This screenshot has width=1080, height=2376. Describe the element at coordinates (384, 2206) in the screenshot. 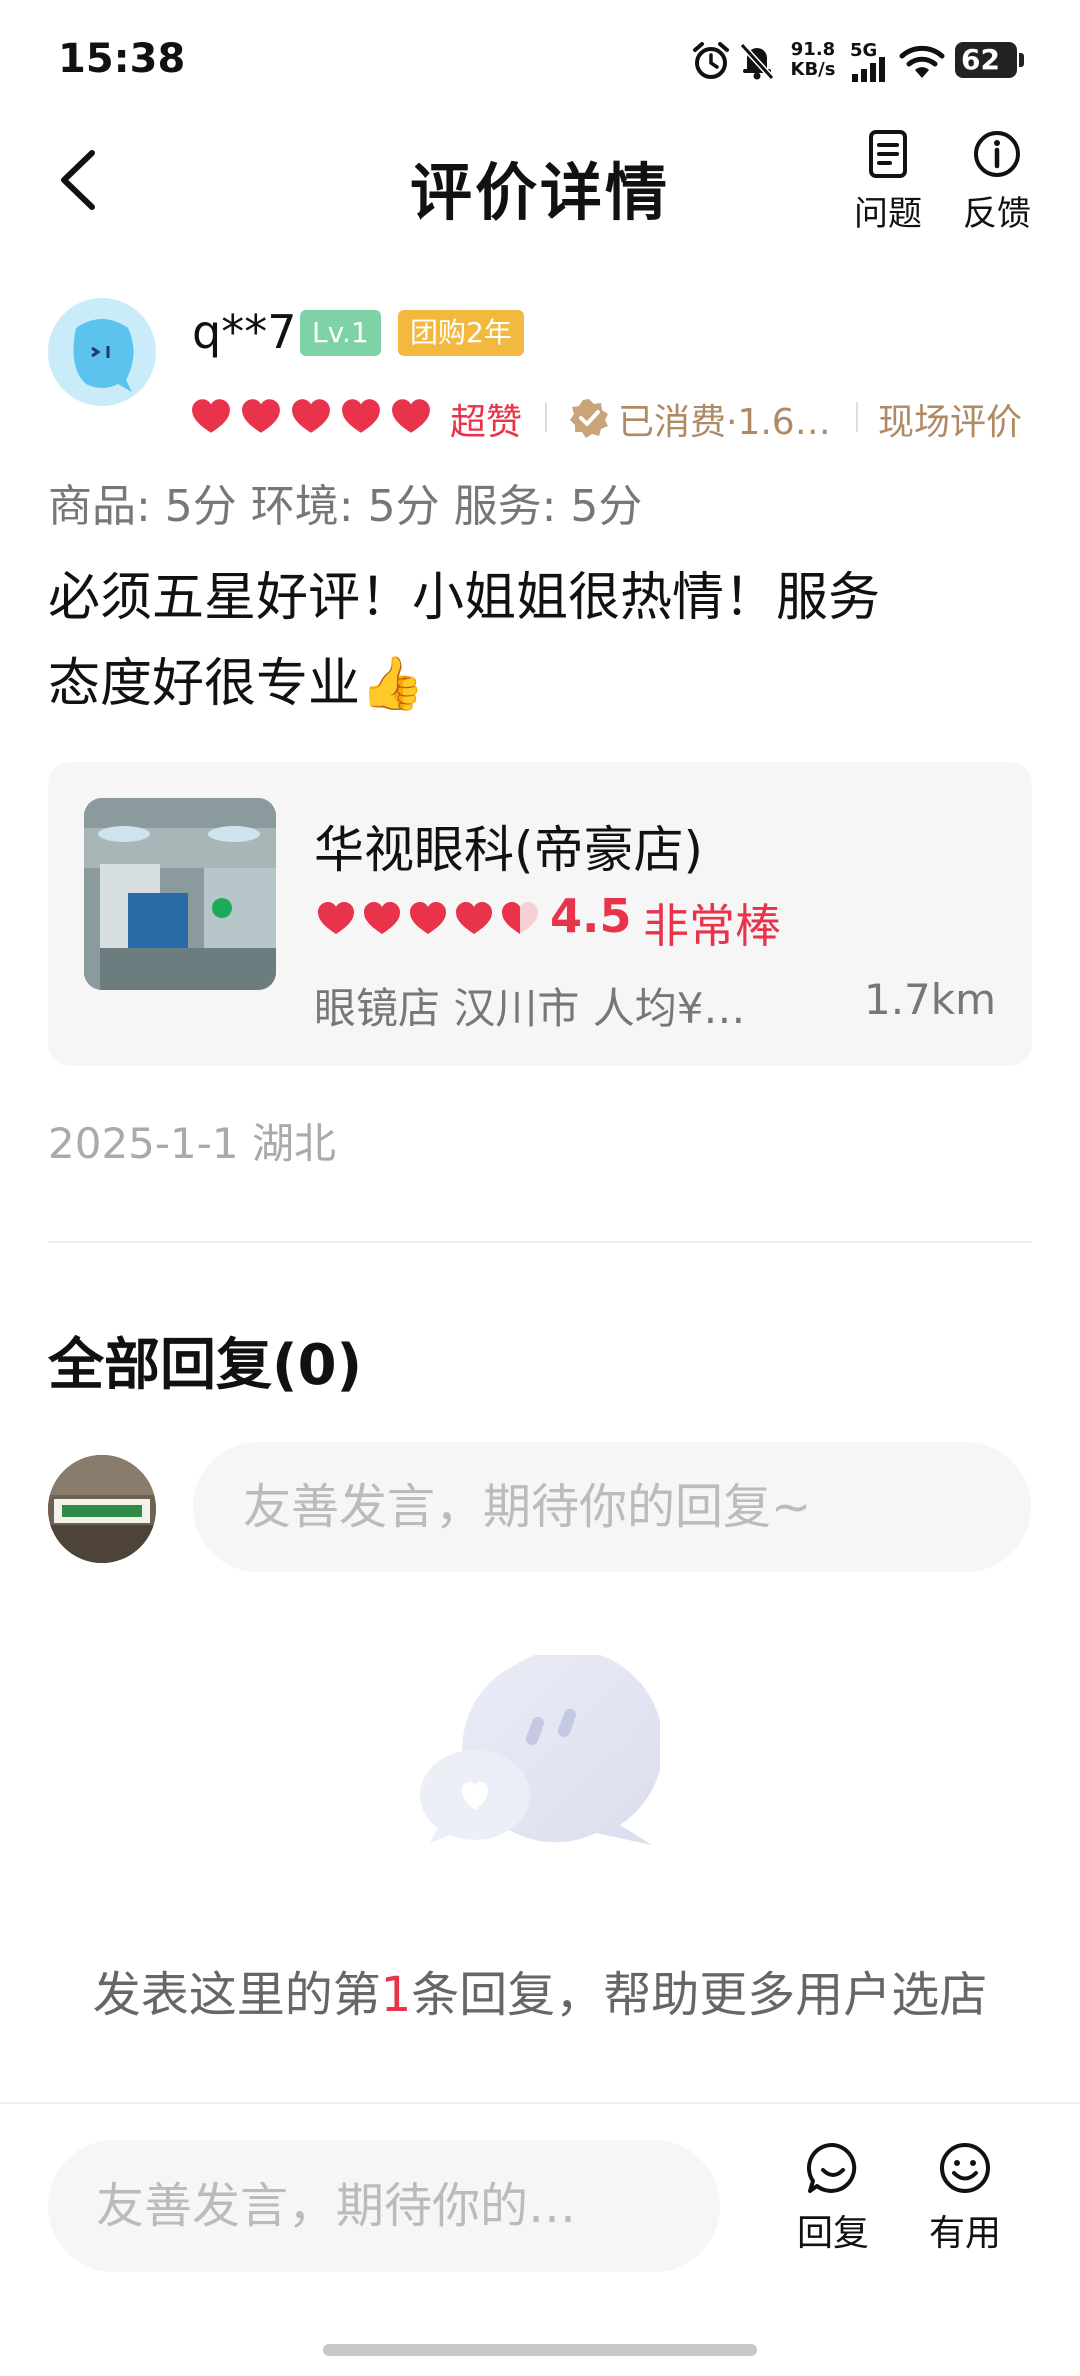

I see `bottom-reply-input` at that location.